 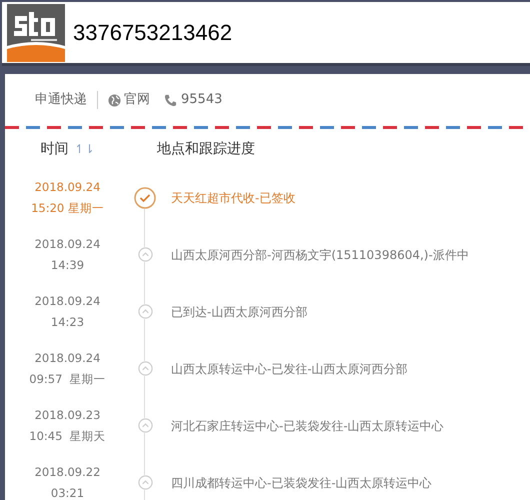 I want to click on event-time: 15:20 星期一, so click(x=67, y=208).